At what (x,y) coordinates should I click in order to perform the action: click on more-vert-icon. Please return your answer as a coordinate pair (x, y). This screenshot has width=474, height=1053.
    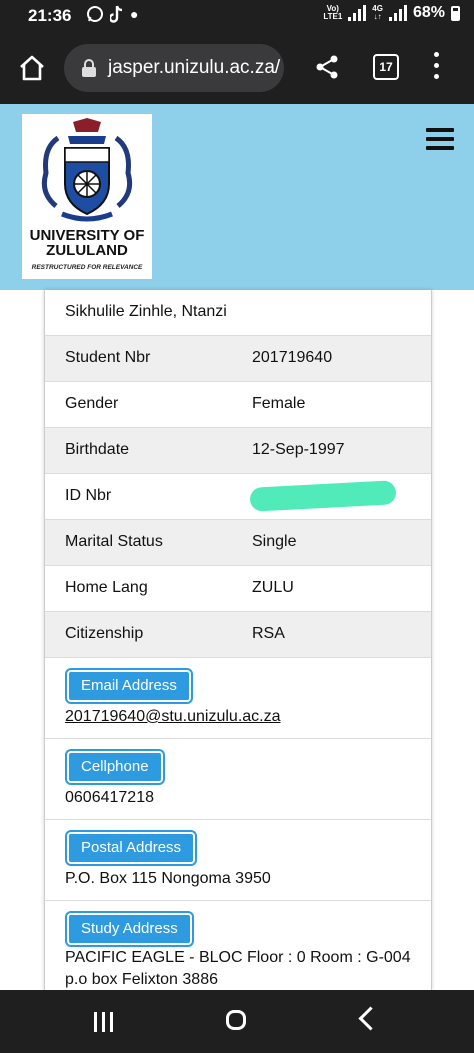
    Looking at the image, I should click on (437, 67).